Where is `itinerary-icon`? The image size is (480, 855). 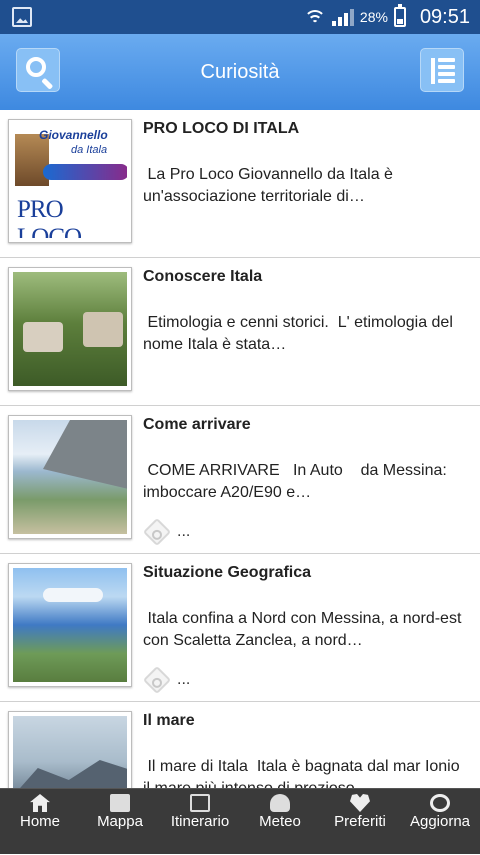 itinerary-icon is located at coordinates (200, 803).